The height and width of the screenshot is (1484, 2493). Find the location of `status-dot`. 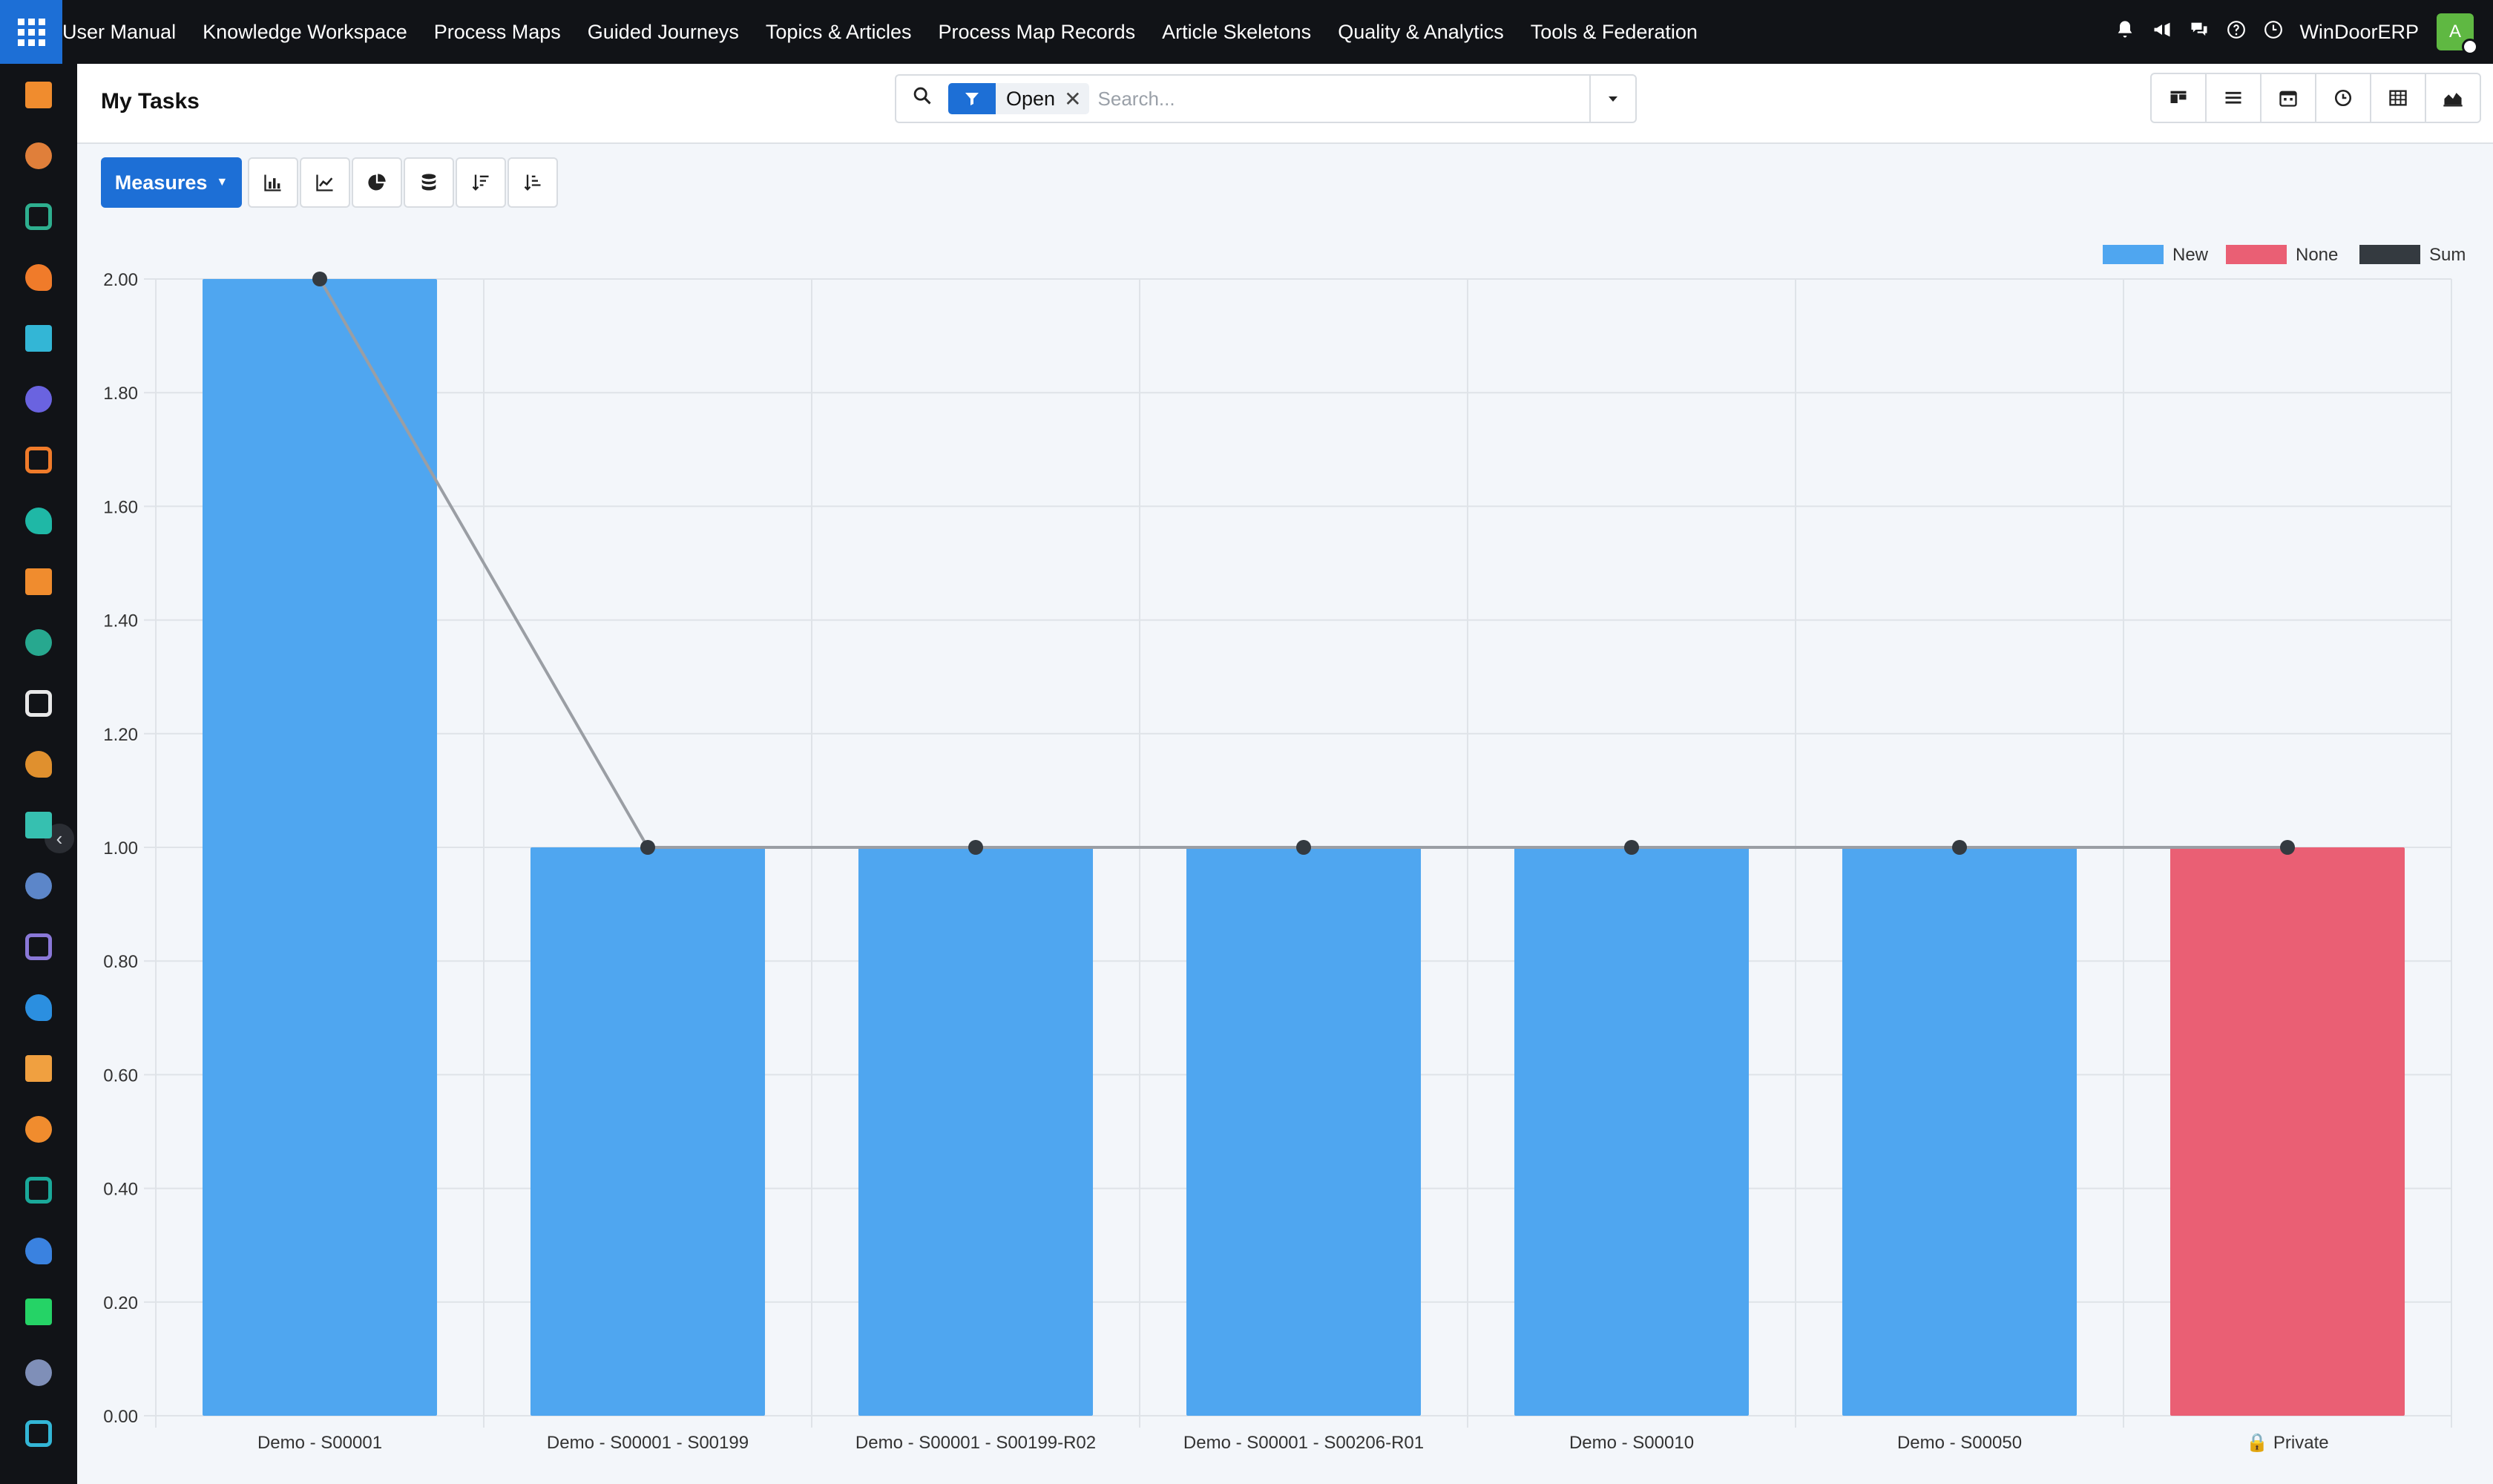

status-dot is located at coordinates (2470, 47).